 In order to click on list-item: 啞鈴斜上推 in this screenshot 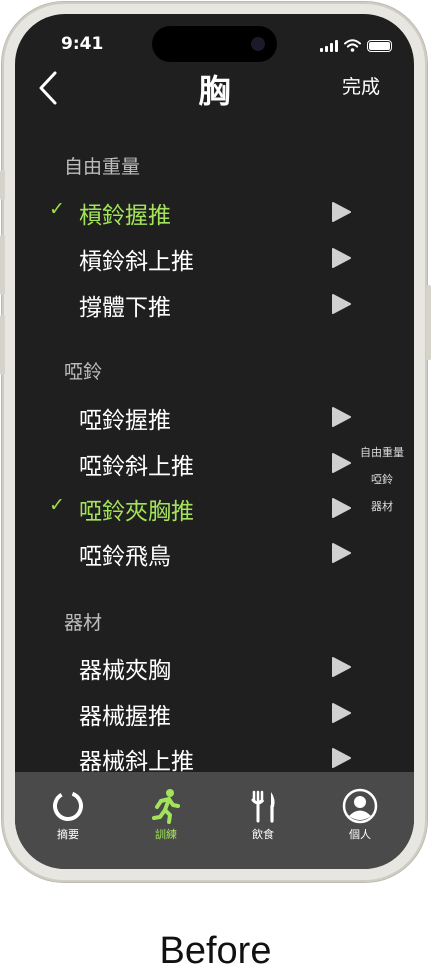, I will do `click(214, 465)`.